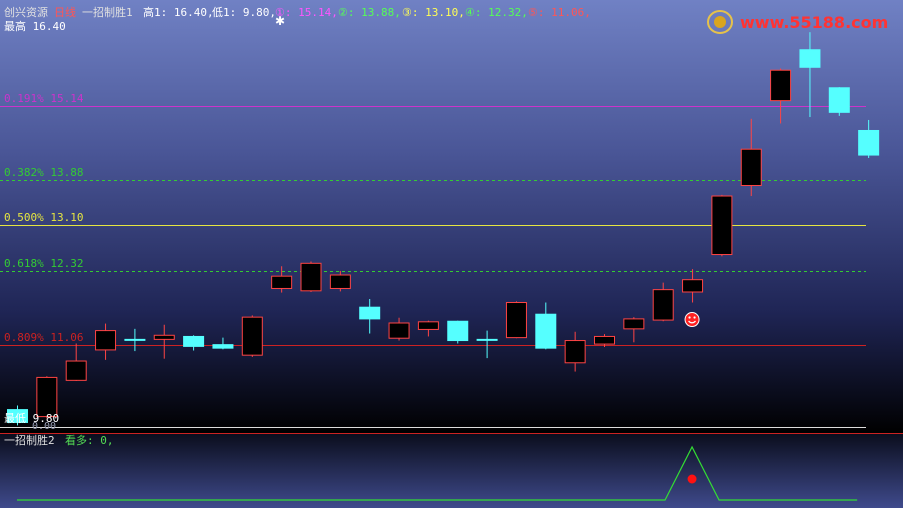 This screenshot has height=508, width=903. Describe the element at coordinates (306, 12) in the screenshot. I see `level-1-label: ①: 15.14,` at that location.